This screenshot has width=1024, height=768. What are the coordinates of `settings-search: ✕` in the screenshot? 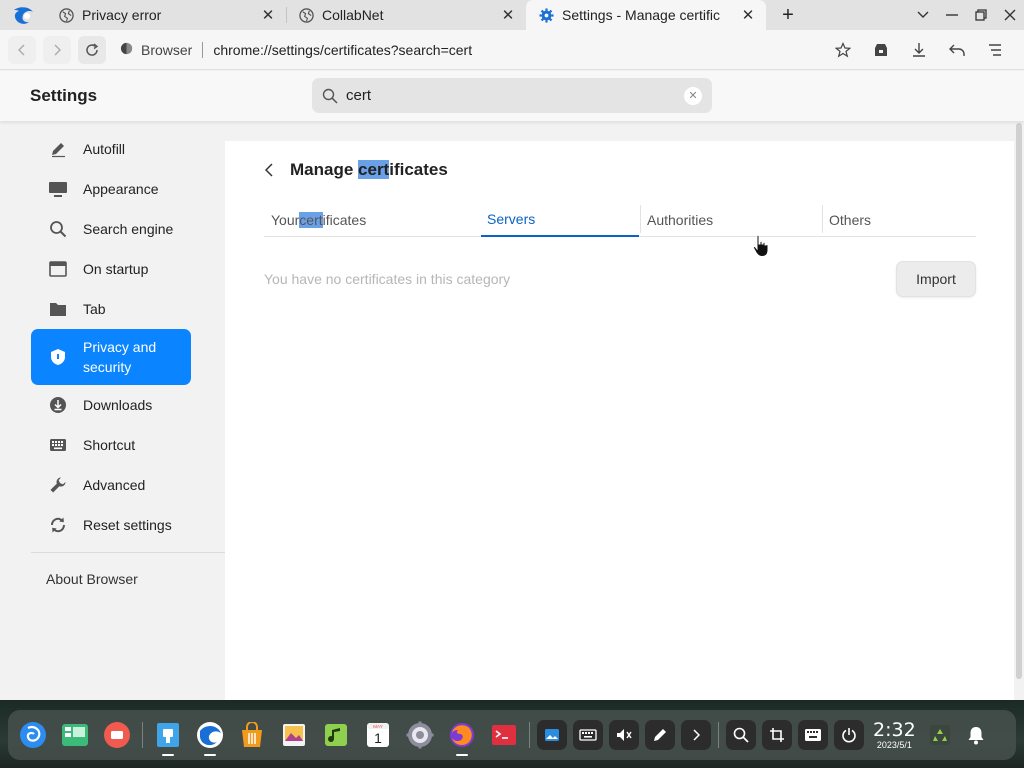 It's located at (512, 95).